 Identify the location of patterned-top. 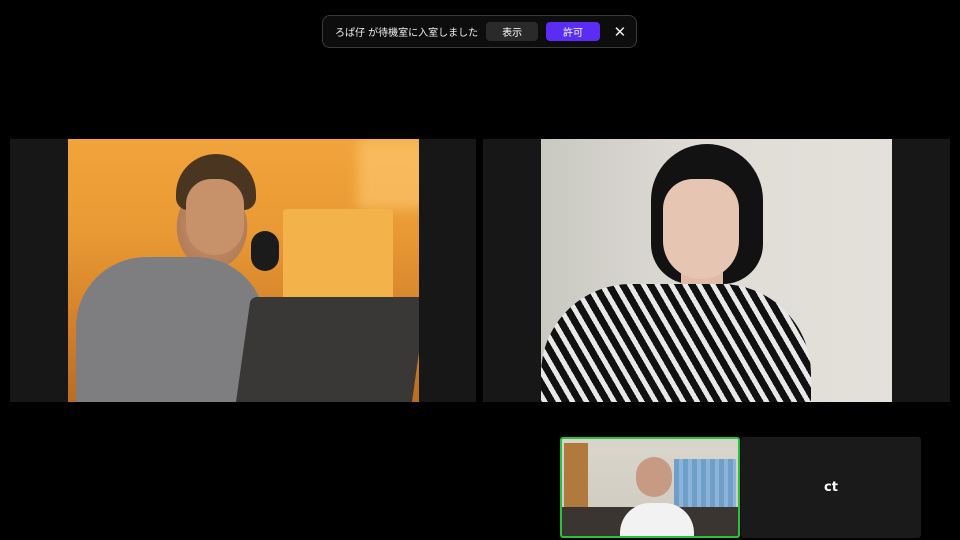
(676, 343).